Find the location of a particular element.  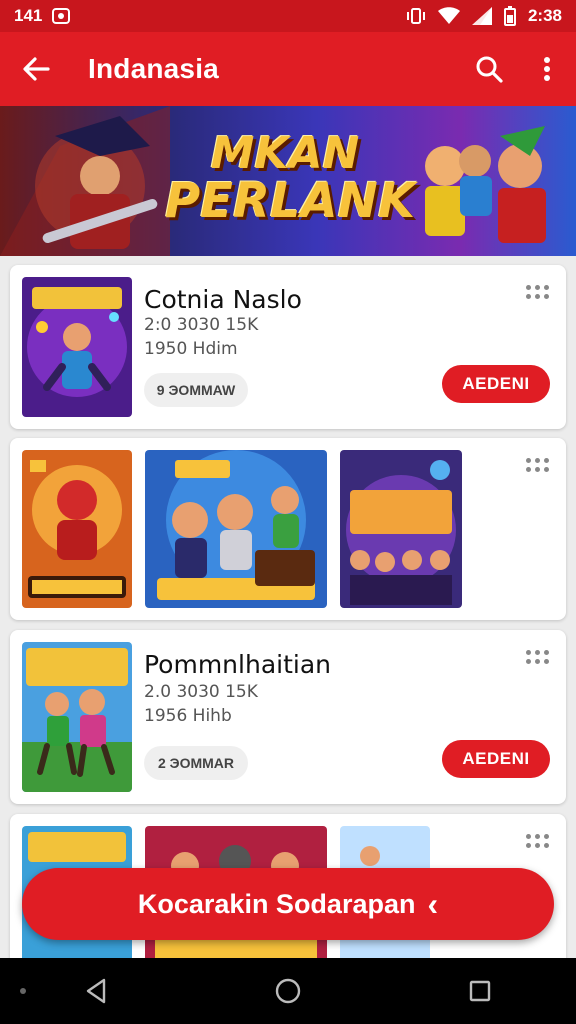

nav-back-icon is located at coordinates (96, 991).